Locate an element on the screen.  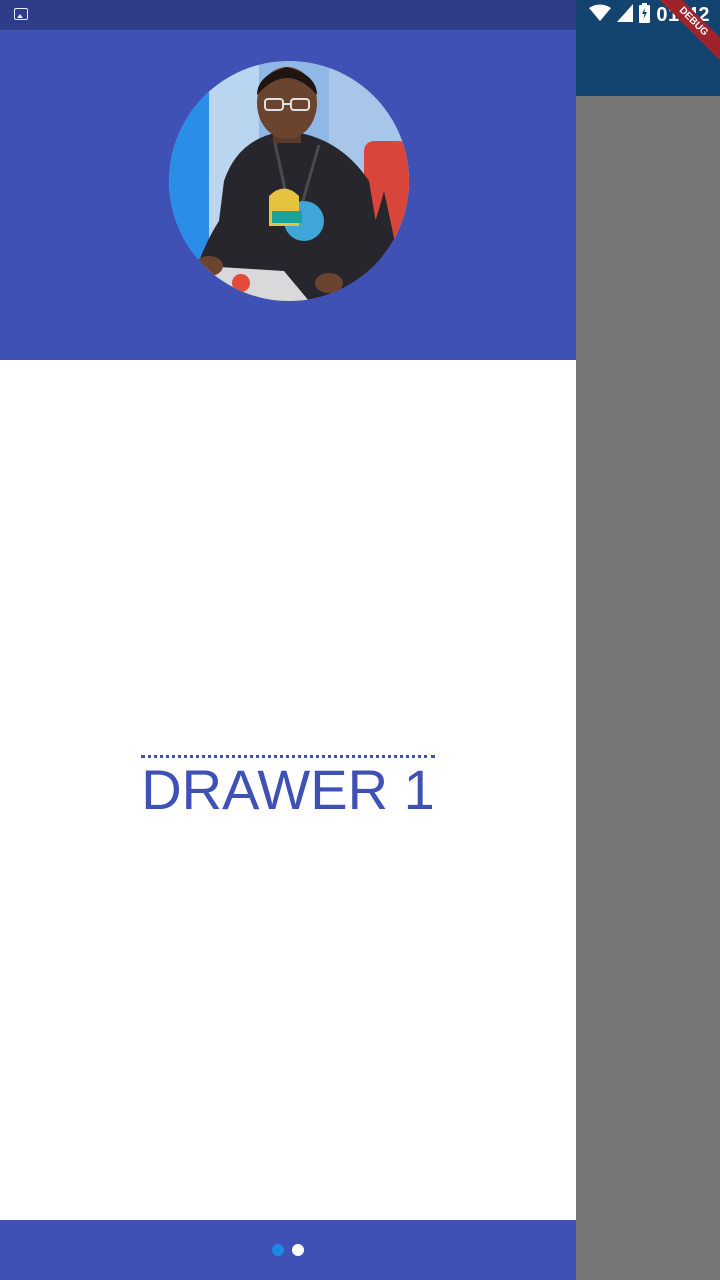
drawer-title: DRAWER 1 is located at coordinates (288, 787).